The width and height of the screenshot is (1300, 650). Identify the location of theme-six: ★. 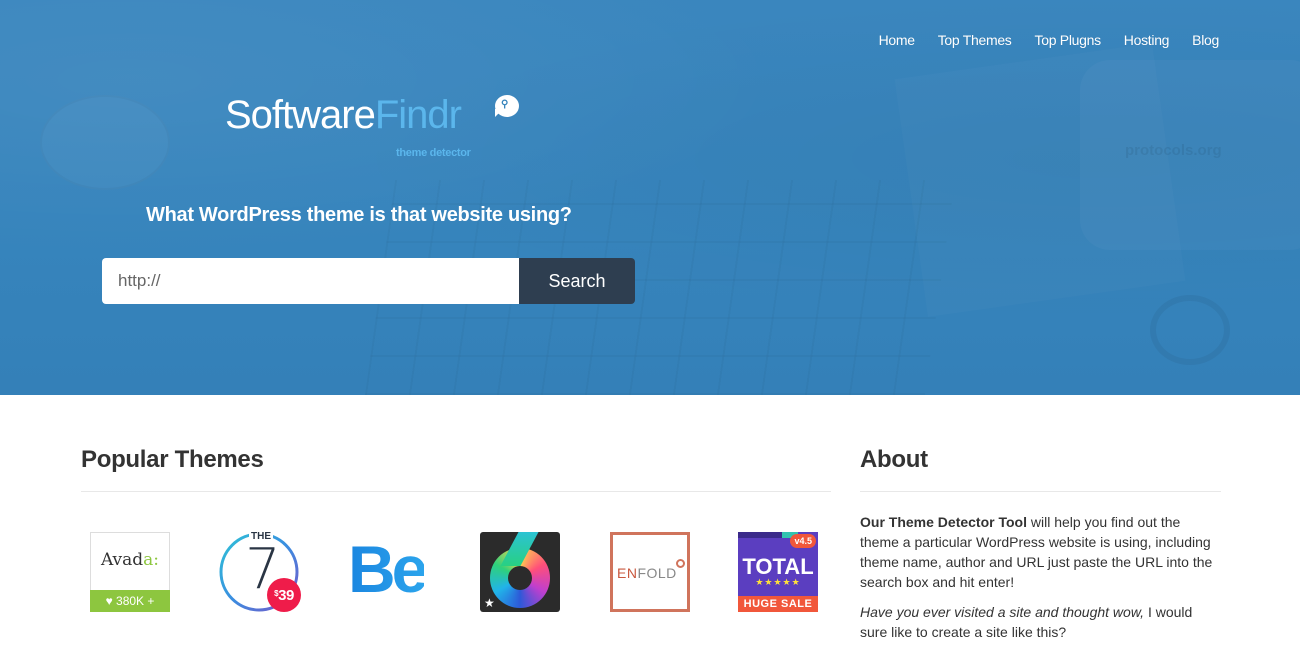
(520, 572).